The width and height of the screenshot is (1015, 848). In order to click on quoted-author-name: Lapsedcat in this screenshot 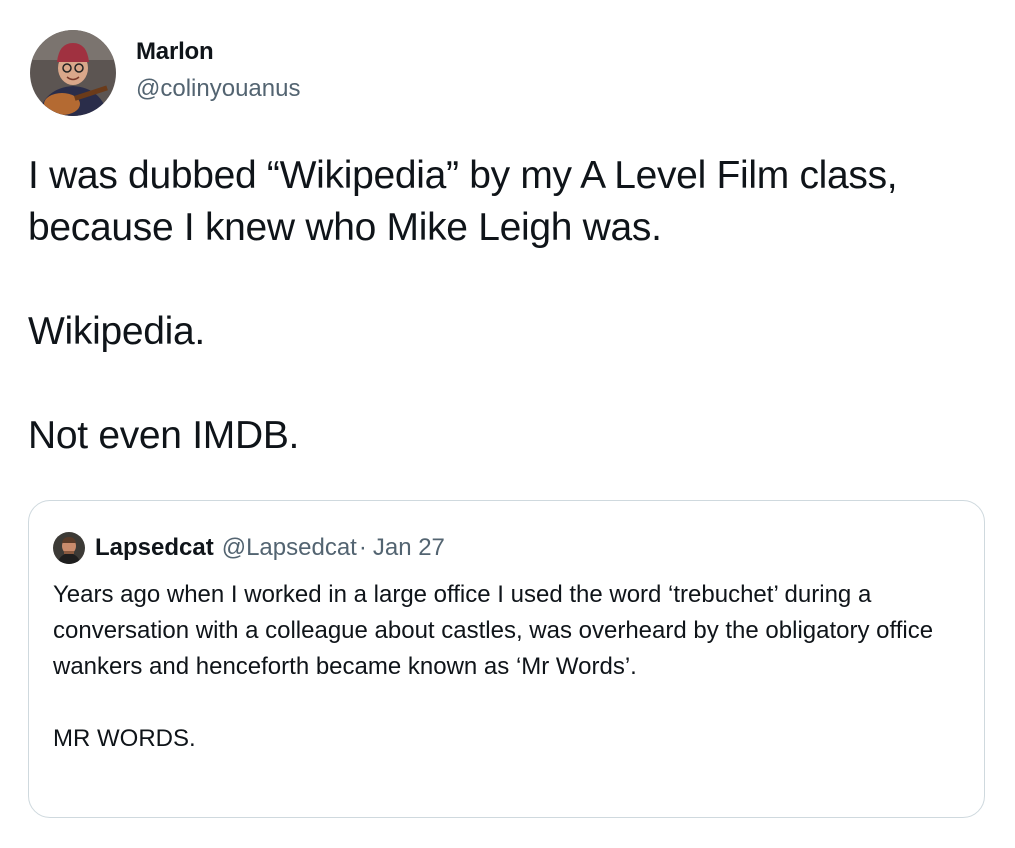, I will do `click(154, 548)`.